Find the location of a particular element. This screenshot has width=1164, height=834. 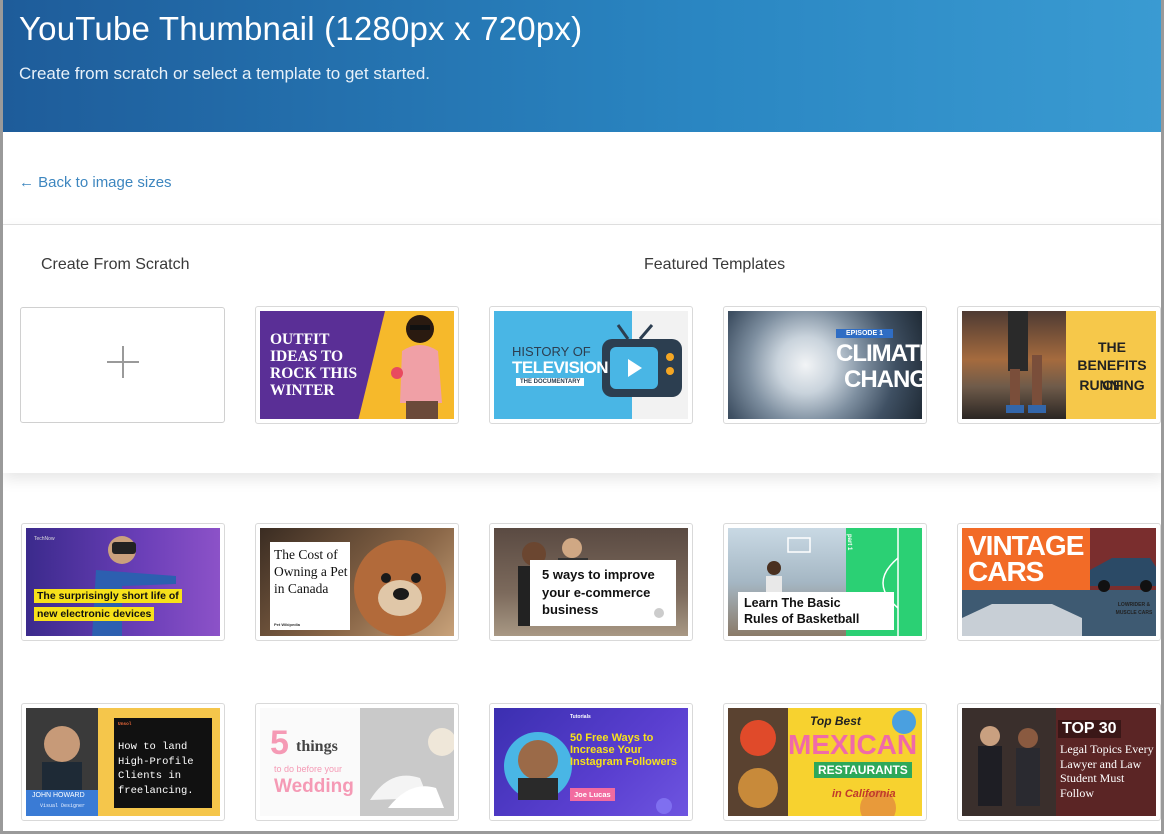

running-line3: RUNNING is located at coordinates (1112, 385).